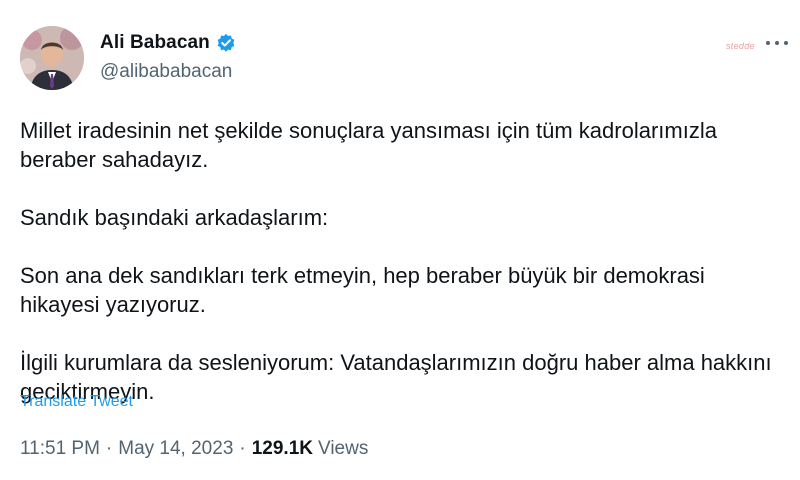  Describe the element at coordinates (174, 217) in the screenshot. I see `tweet-paragraph: Sandık başındaki arkadaşlarım:` at that location.